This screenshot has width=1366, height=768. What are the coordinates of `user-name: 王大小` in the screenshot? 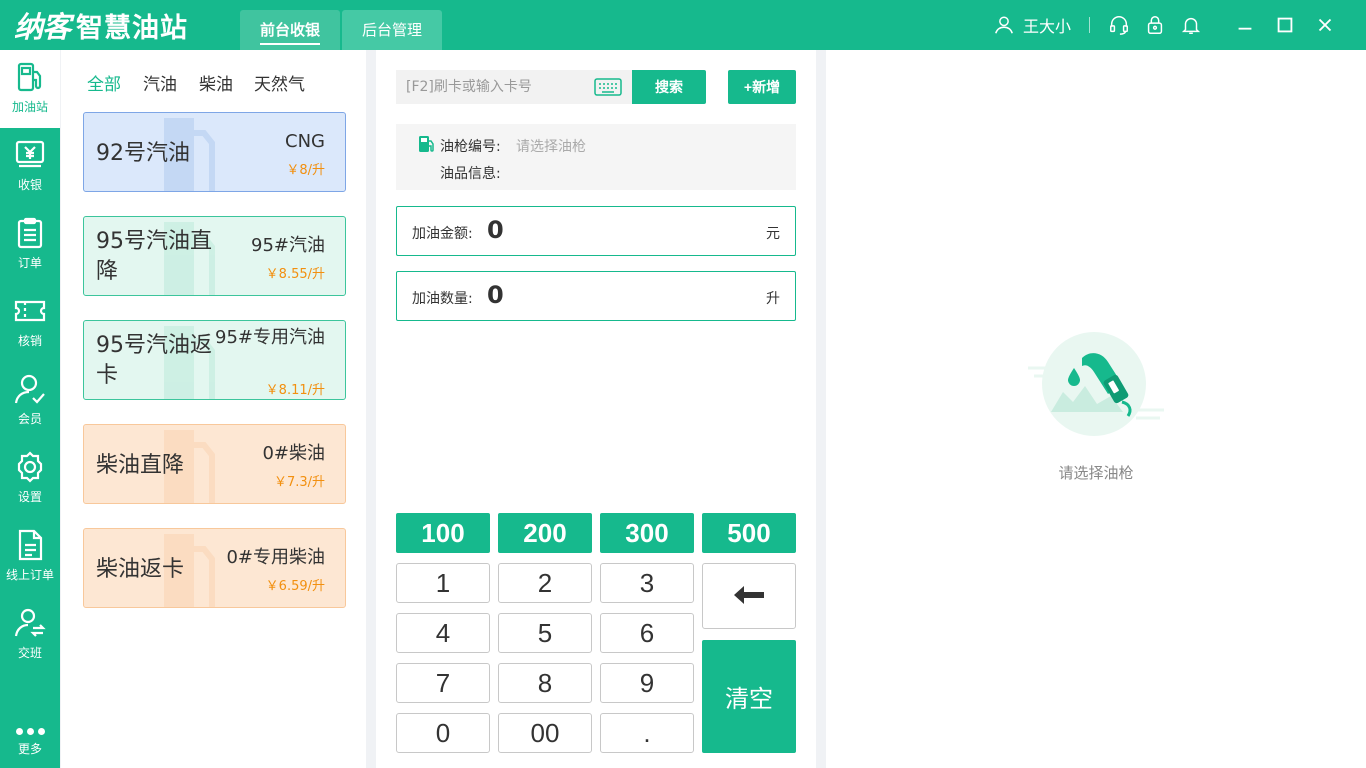 It's located at (1047, 25).